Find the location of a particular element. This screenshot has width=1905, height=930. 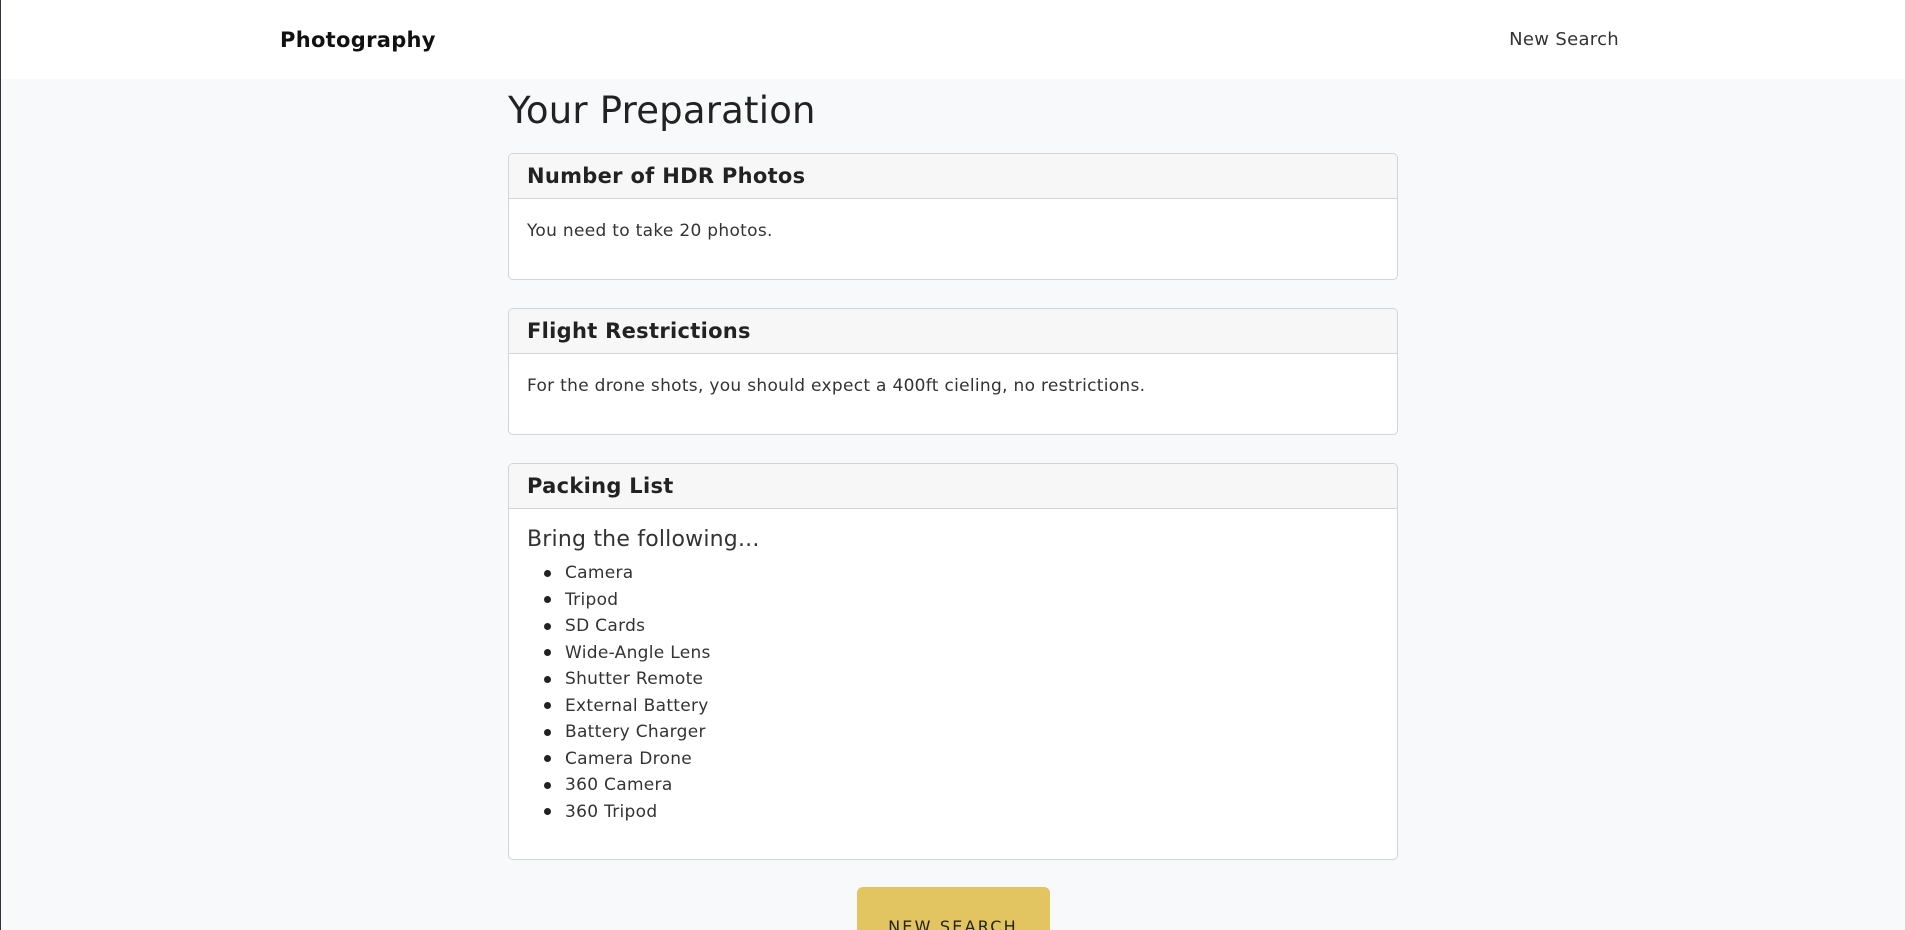

list-item-label: Shutter Remote is located at coordinates (634, 679).